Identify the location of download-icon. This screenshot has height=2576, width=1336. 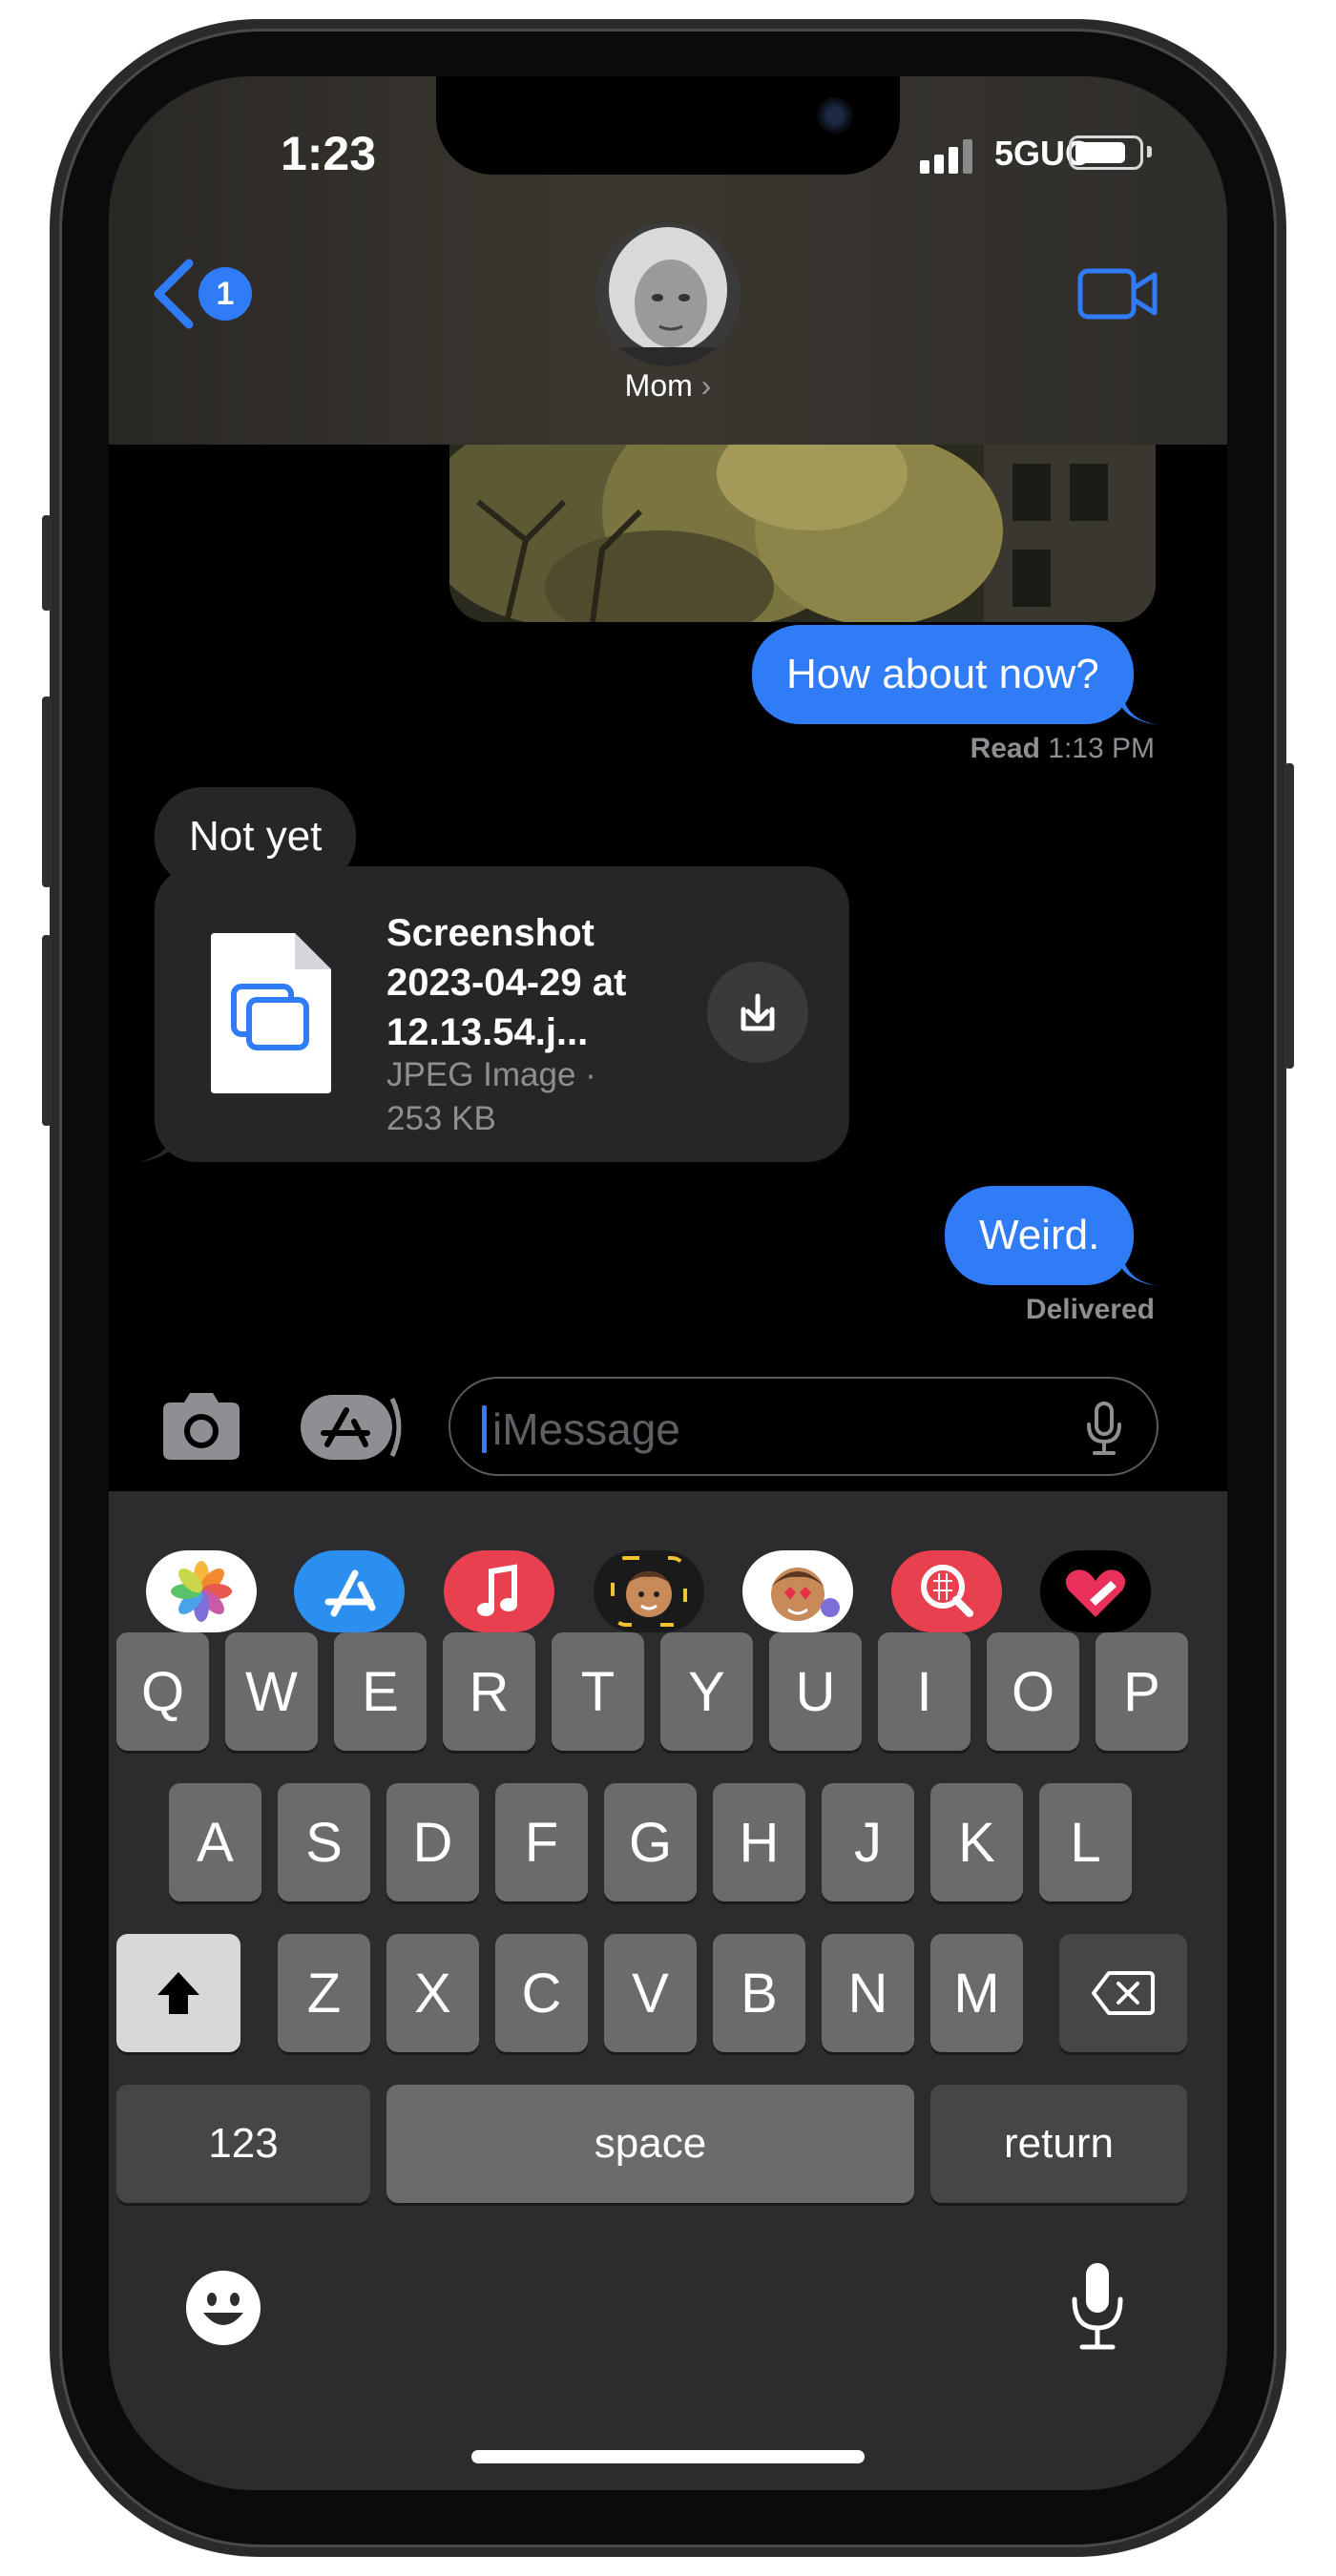
(758, 1012).